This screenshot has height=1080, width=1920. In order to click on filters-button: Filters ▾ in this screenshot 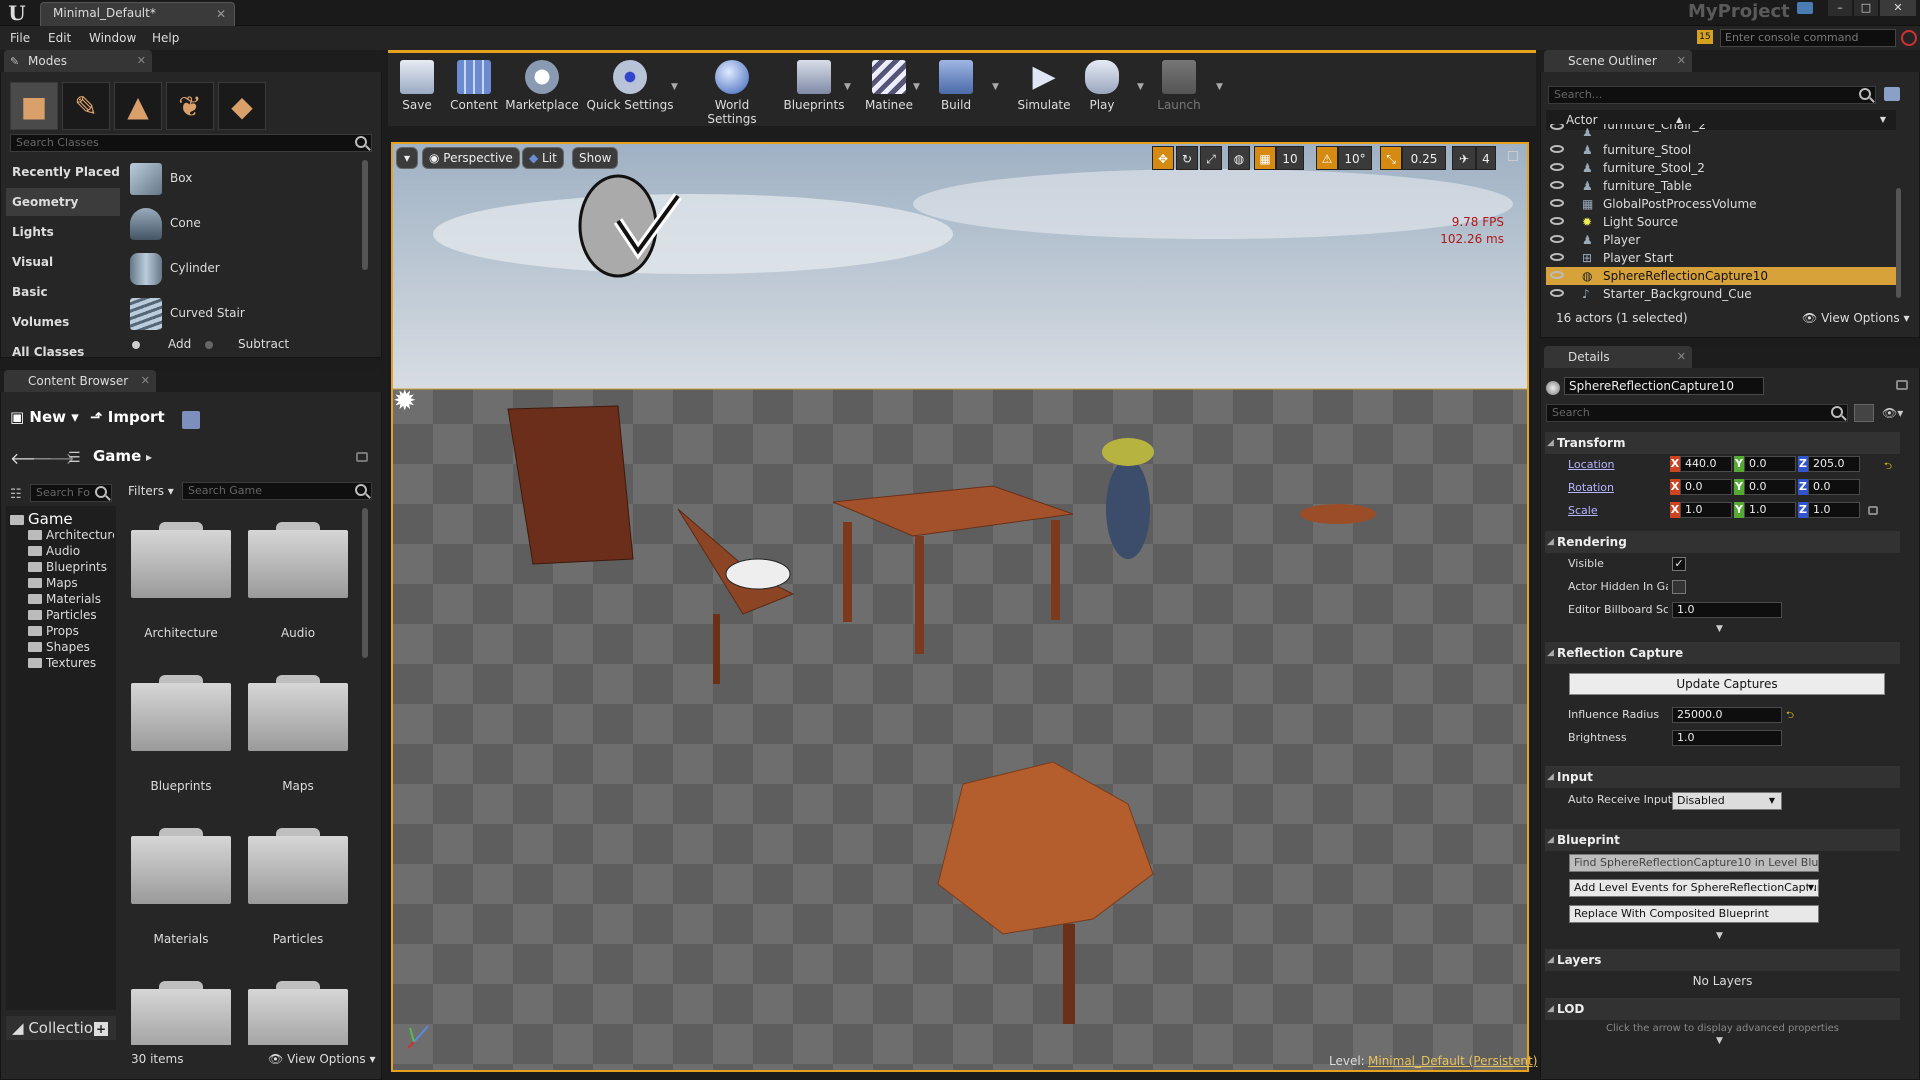, I will do `click(151, 491)`.